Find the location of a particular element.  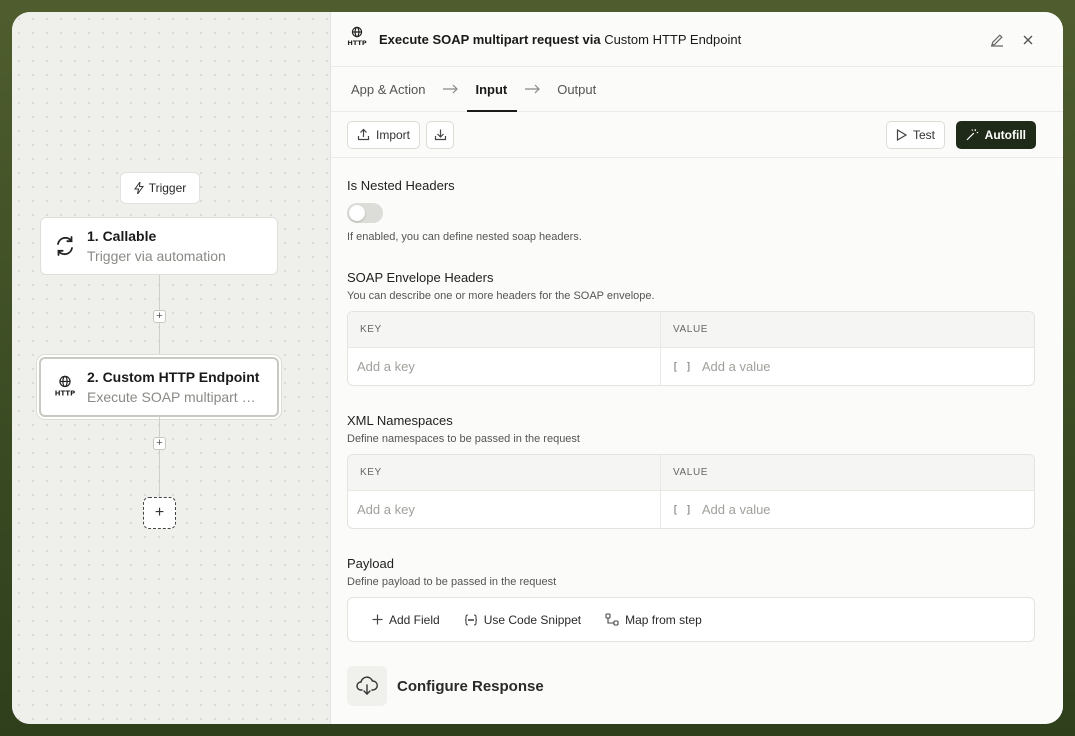

panel-title-action: Execute SOAP multipart request via is located at coordinates (490, 39).